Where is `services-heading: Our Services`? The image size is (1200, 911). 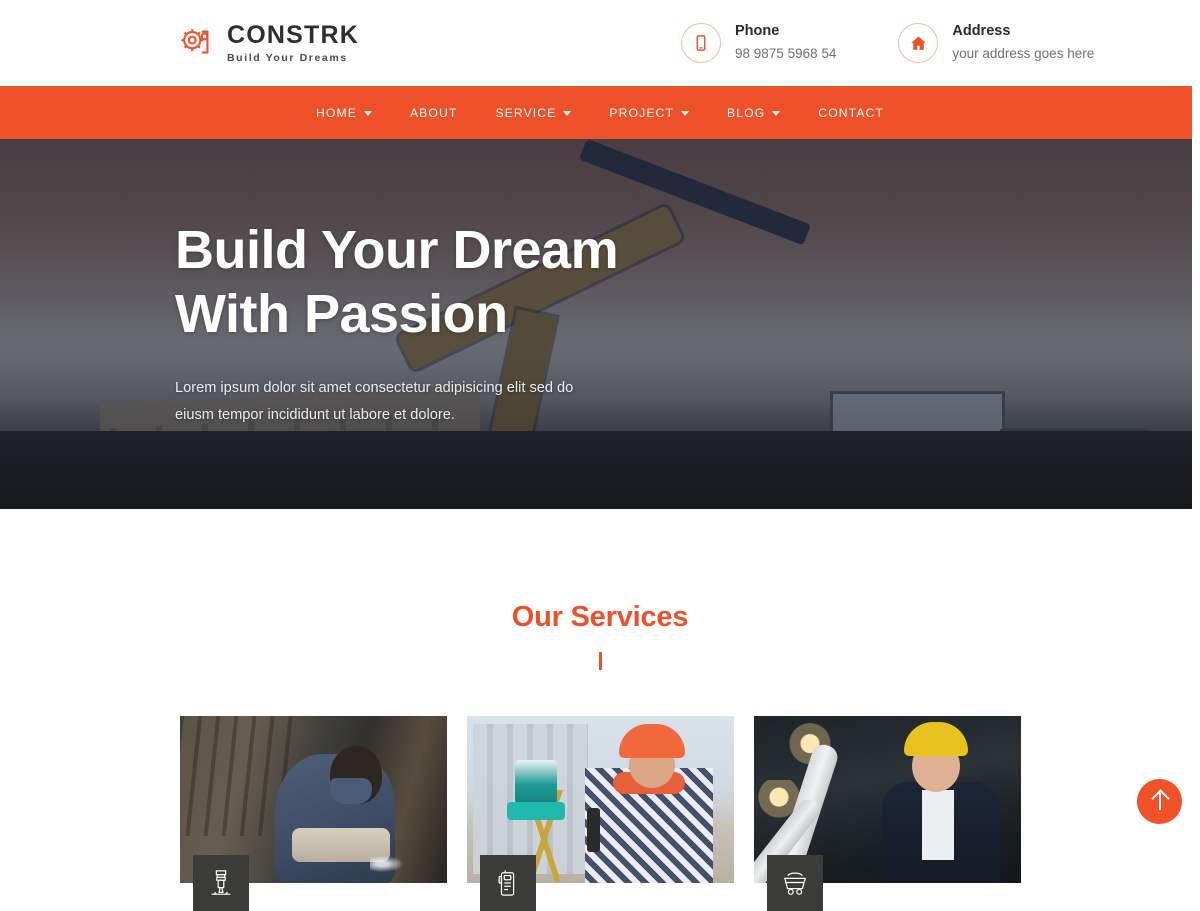
services-heading: Our Services is located at coordinates (600, 635).